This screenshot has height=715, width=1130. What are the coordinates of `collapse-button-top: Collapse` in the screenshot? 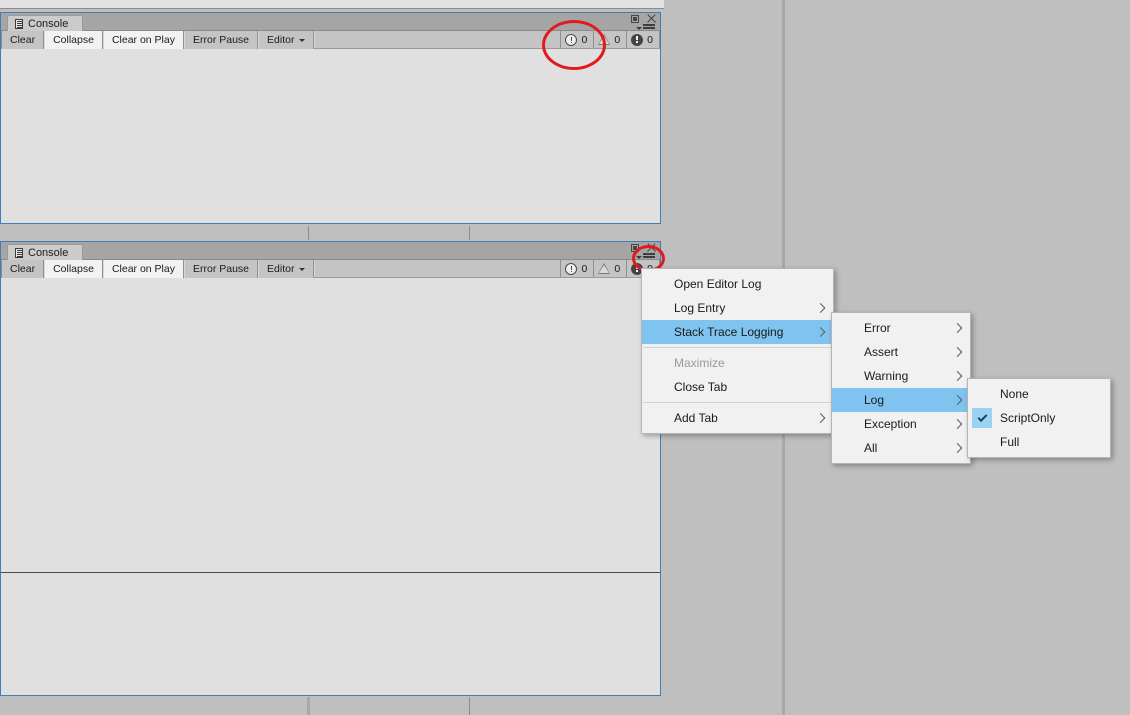 It's located at (73, 40).